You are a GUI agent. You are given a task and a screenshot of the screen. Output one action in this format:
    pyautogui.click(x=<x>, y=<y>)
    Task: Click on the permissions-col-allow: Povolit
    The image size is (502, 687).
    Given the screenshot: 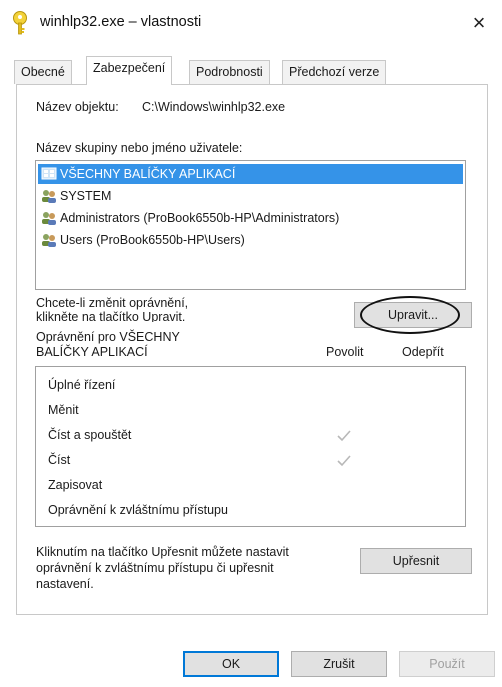 What is the action you would take?
    pyautogui.click(x=345, y=352)
    